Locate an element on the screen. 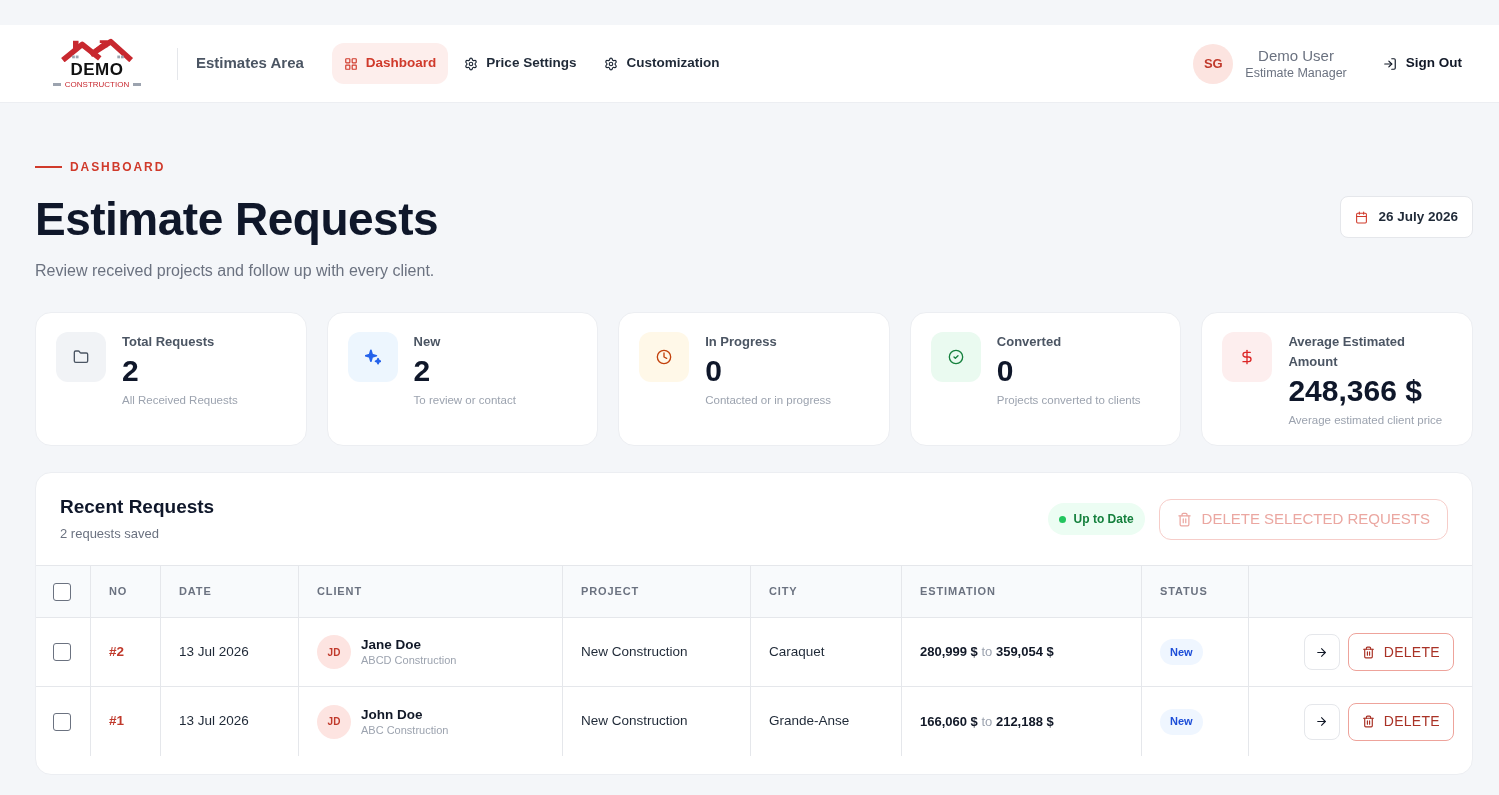  column-header: CITY is located at coordinates (783, 592).